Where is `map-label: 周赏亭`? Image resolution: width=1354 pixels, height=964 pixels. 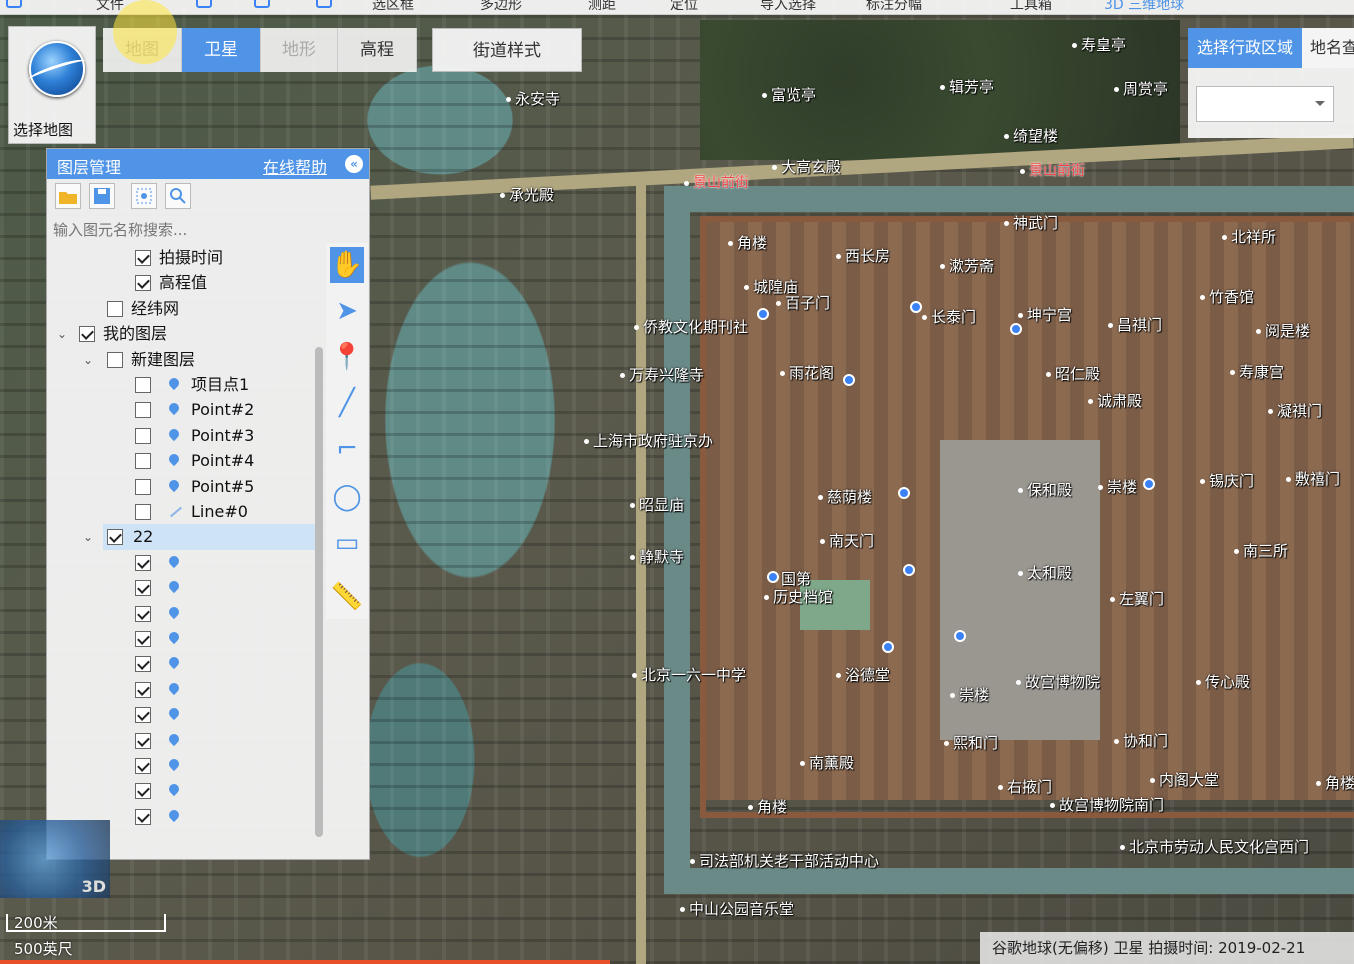
map-label: 周赏亭 is located at coordinates (1141, 88).